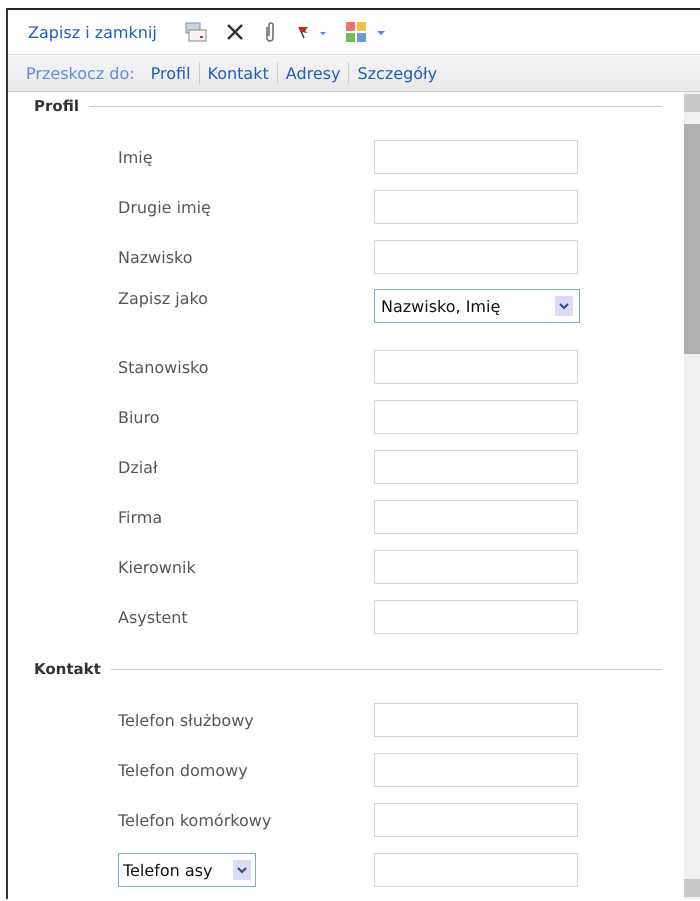  Describe the element at coordinates (313, 73) in the screenshot. I see `jump-link: Adresy` at that location.